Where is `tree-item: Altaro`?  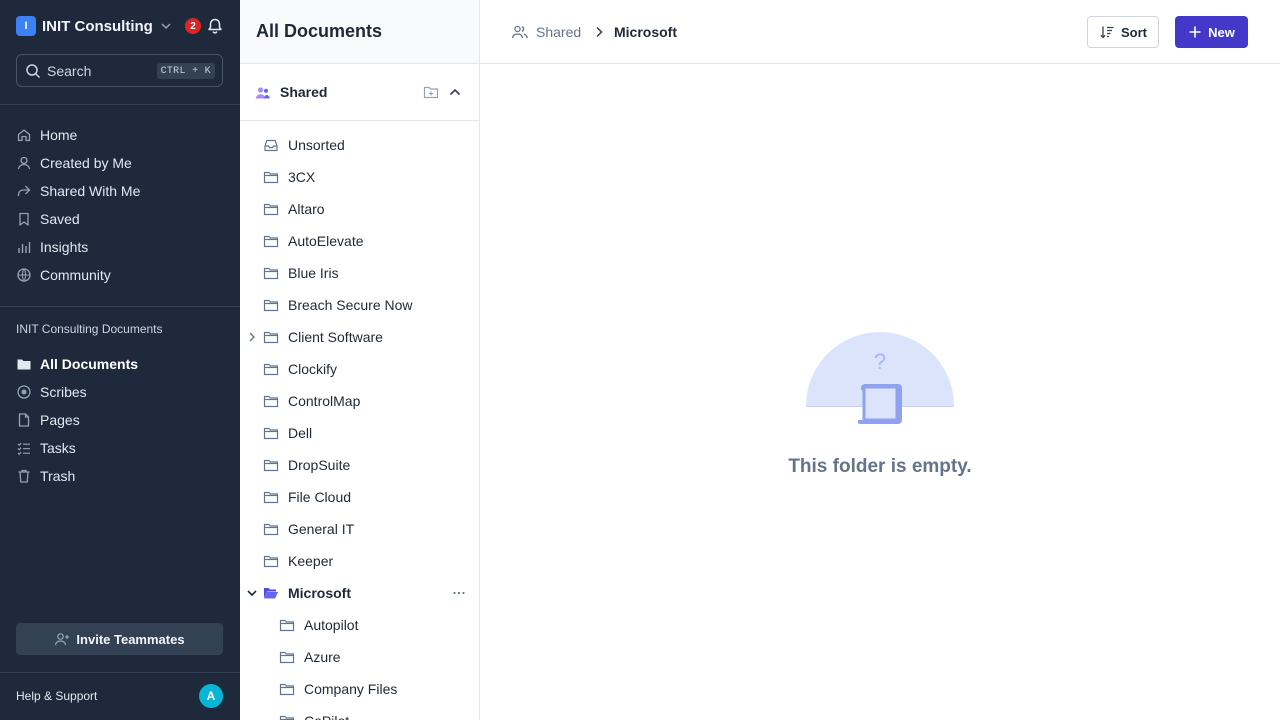
tree-item: Altaro is located at coordinates (359, 209).